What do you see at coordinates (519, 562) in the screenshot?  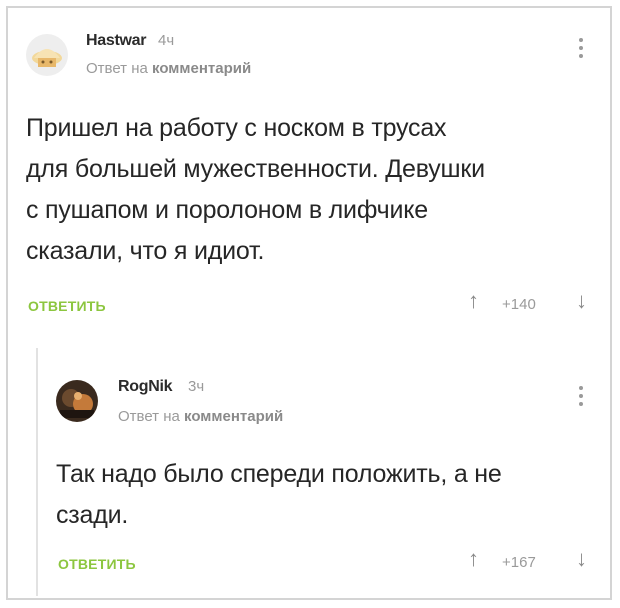 I see `score: +167` at bounding box center [519, 562].